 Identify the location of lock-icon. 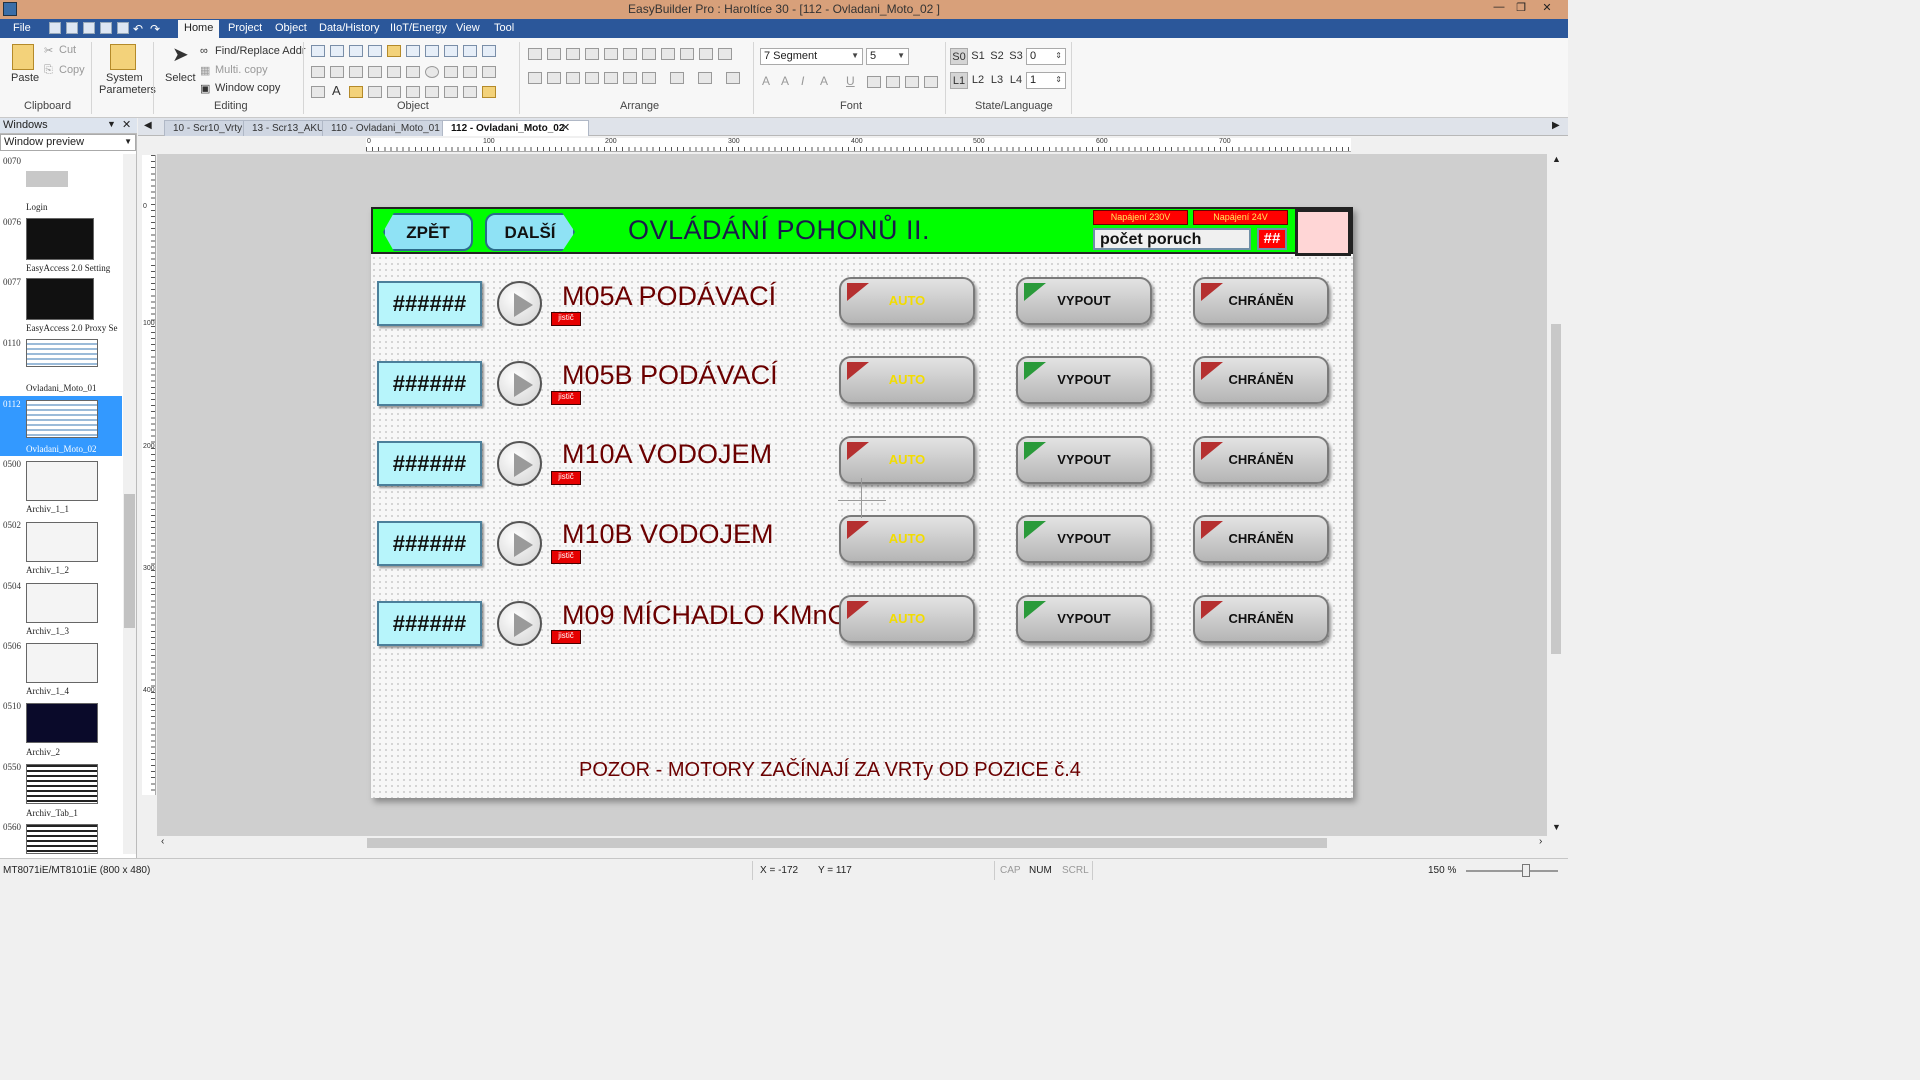
(725, 54).